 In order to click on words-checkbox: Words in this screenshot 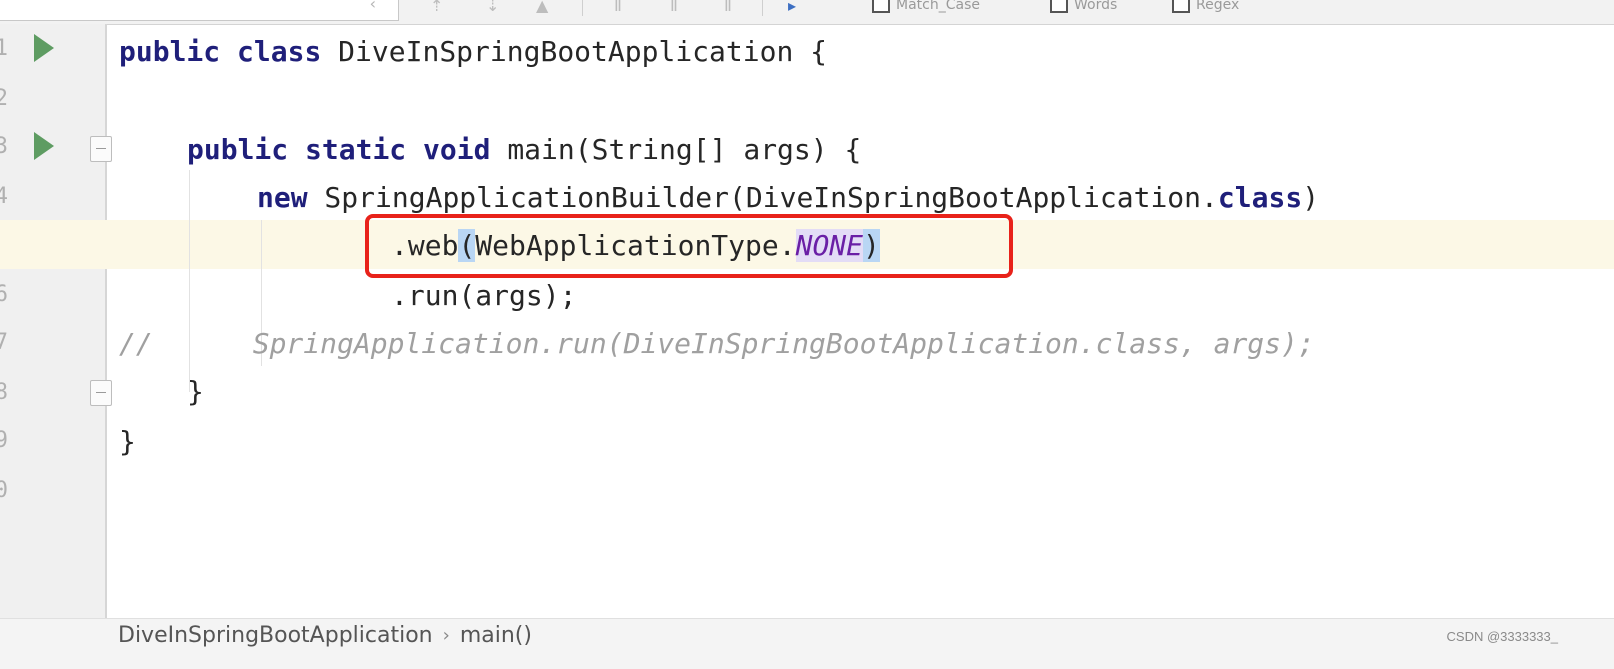, I will do `click(1083, 7)`.